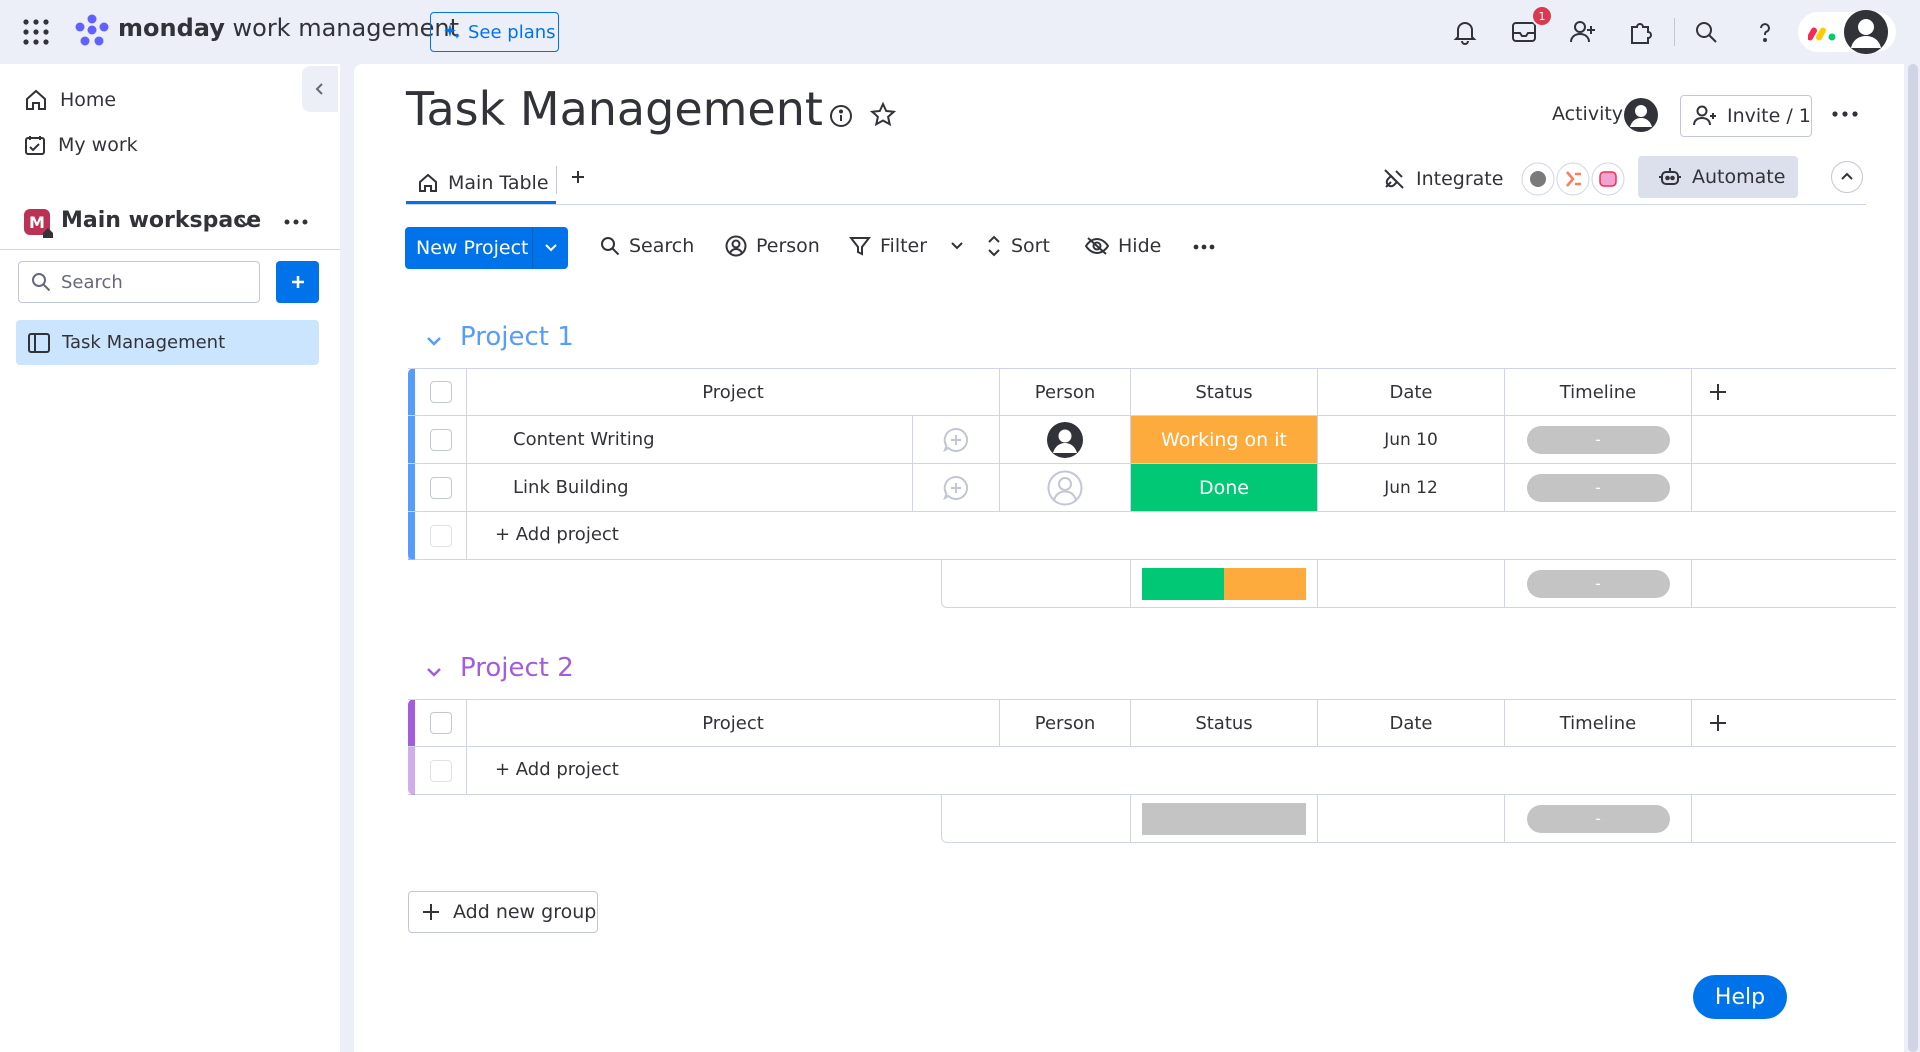 This screenshot has width=1920, height=1052. Describe the element at coordinates (1718, 177) in the screenshot. I see `automate-button: Automate` at that location.